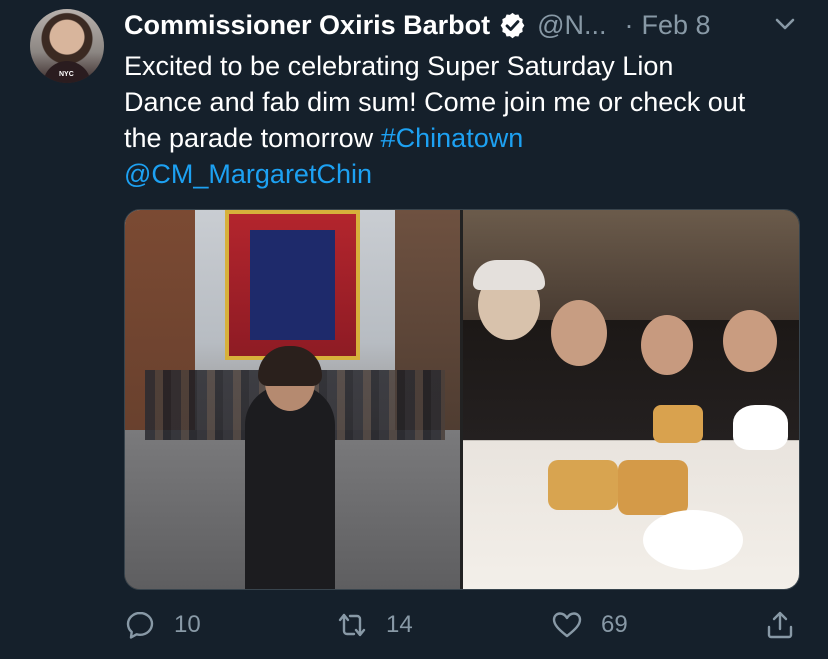 The height and width of the screenshot is (659, 828). I want to click on like-icon, so click(567, 625).